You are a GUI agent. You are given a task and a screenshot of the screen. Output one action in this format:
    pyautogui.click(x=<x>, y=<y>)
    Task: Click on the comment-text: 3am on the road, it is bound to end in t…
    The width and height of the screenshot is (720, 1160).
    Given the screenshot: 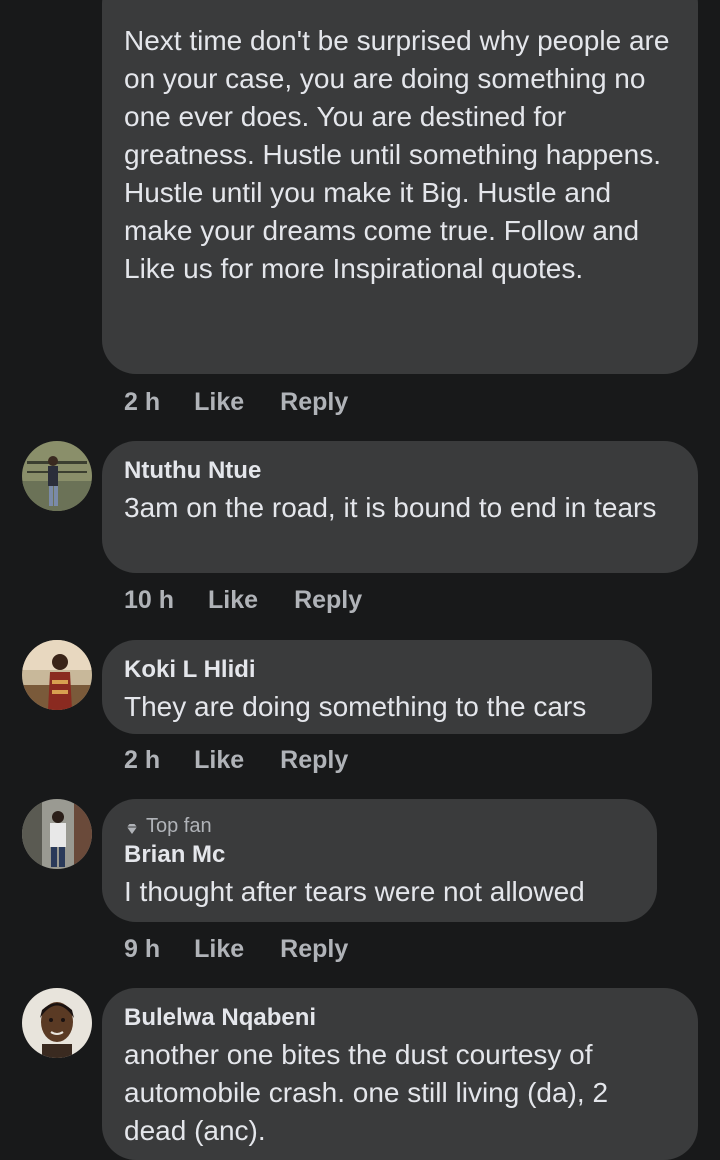 What is the action you would take?
    pyautogui.click(x=390, y=507)
    